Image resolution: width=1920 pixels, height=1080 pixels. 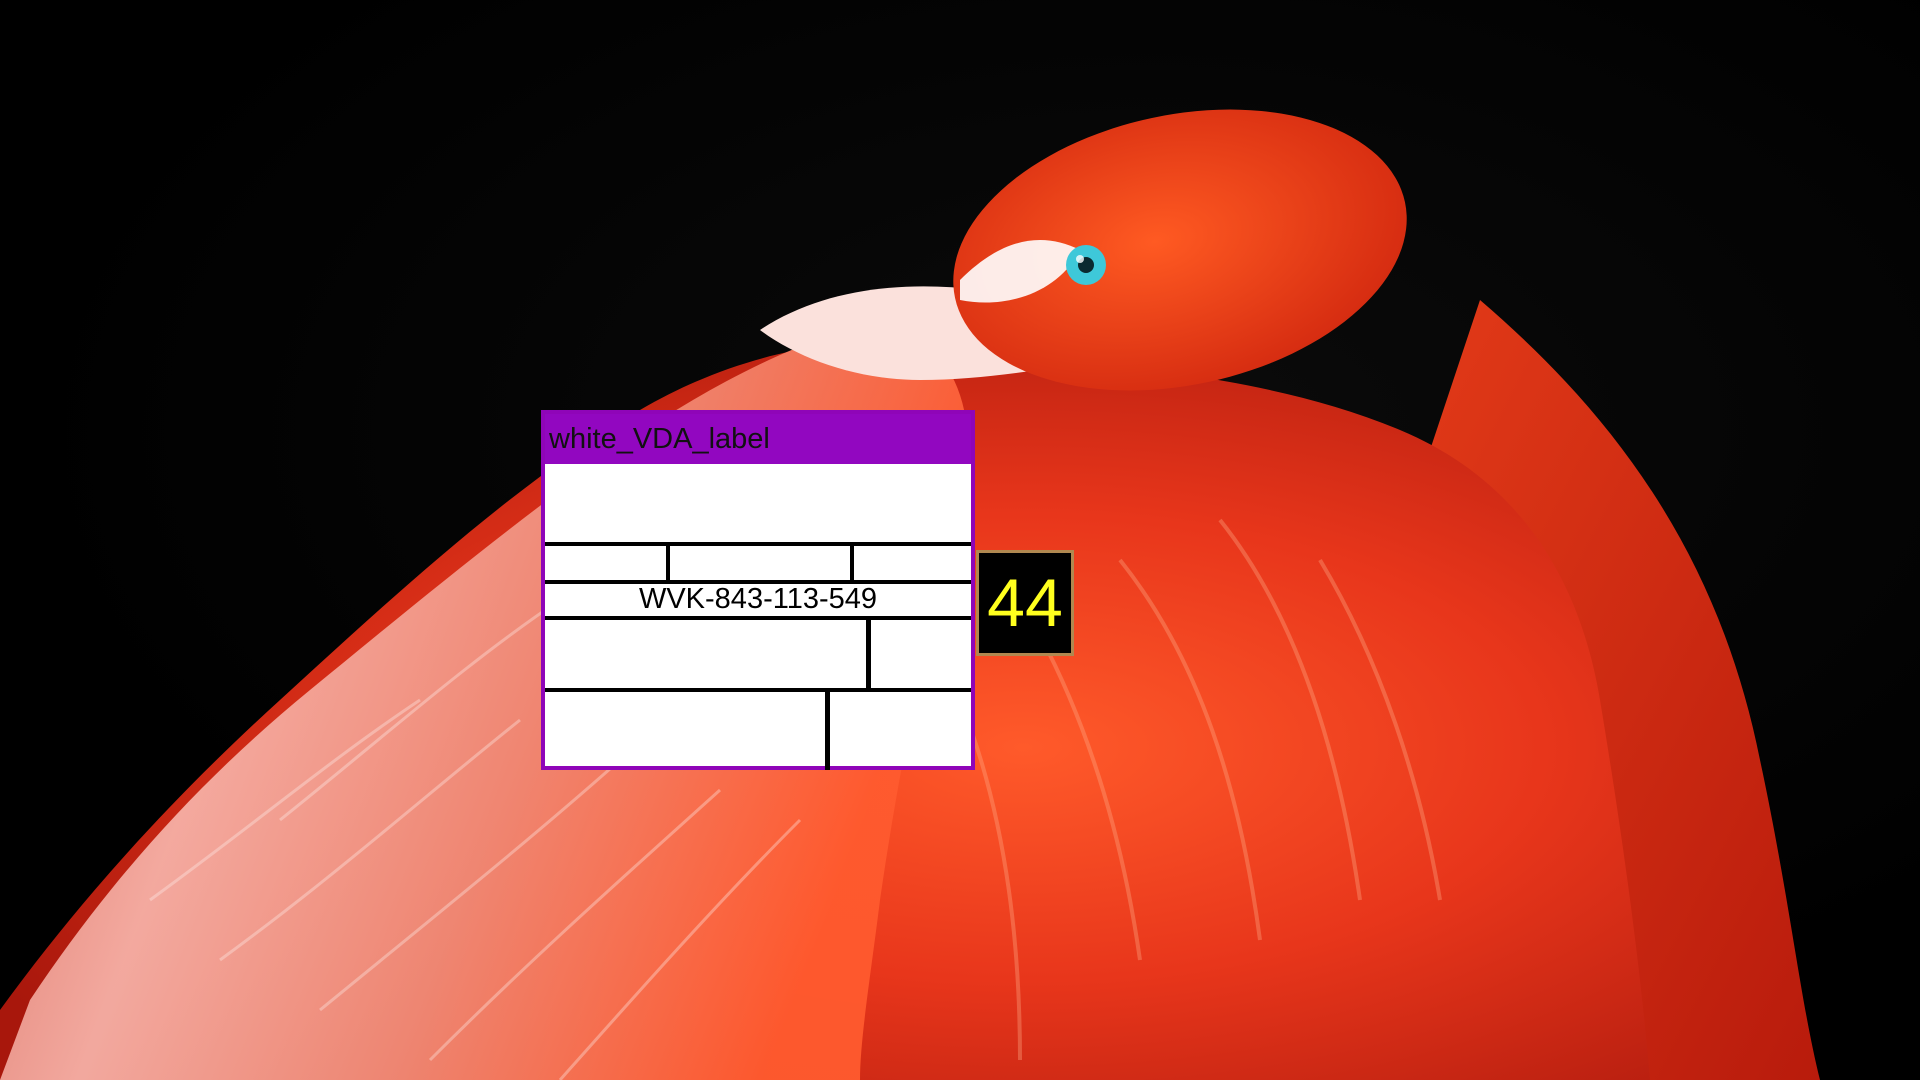 What do you see at coordinates (1025, 603) in the screenshot?
I see `number-badge: 44` at bounding box center [1025, 603].